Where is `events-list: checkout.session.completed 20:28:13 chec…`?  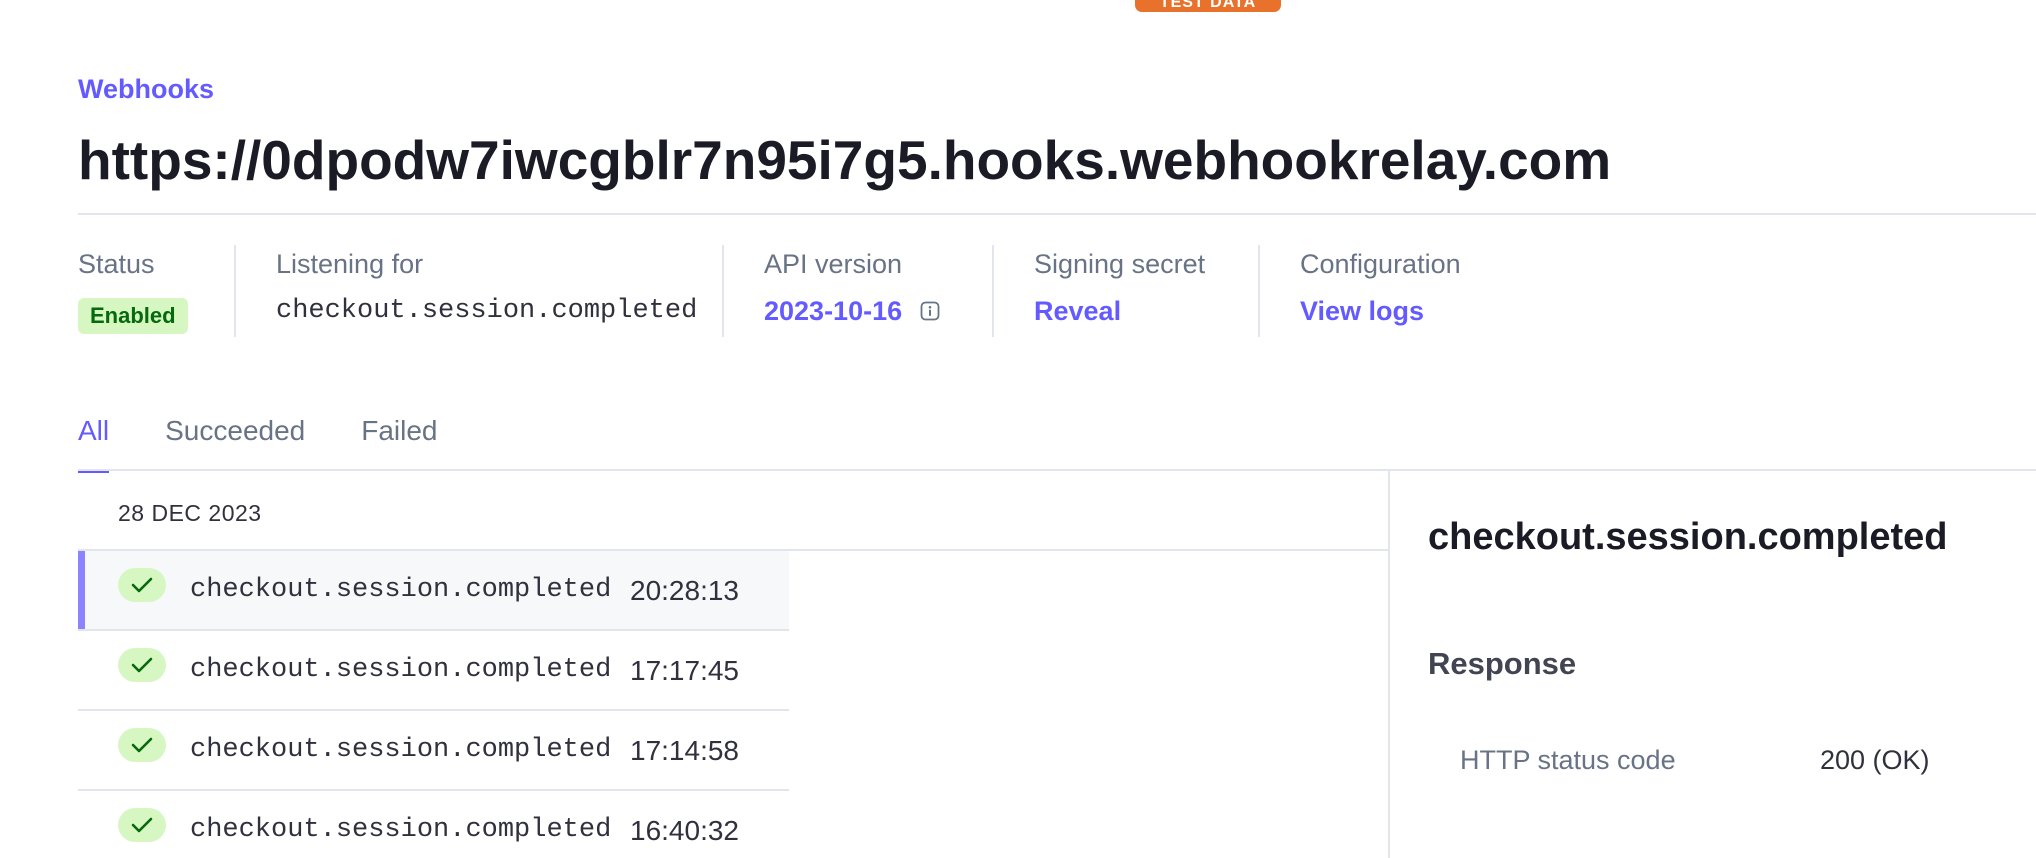 events-list: checkout.session.completed 20:28:13 chec… is located at coordinates (433, 704).